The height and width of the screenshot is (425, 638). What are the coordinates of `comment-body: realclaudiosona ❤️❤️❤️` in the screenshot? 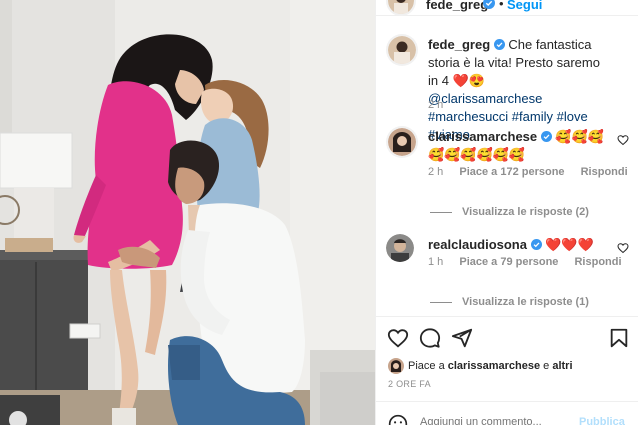 It's located at (519, 245).